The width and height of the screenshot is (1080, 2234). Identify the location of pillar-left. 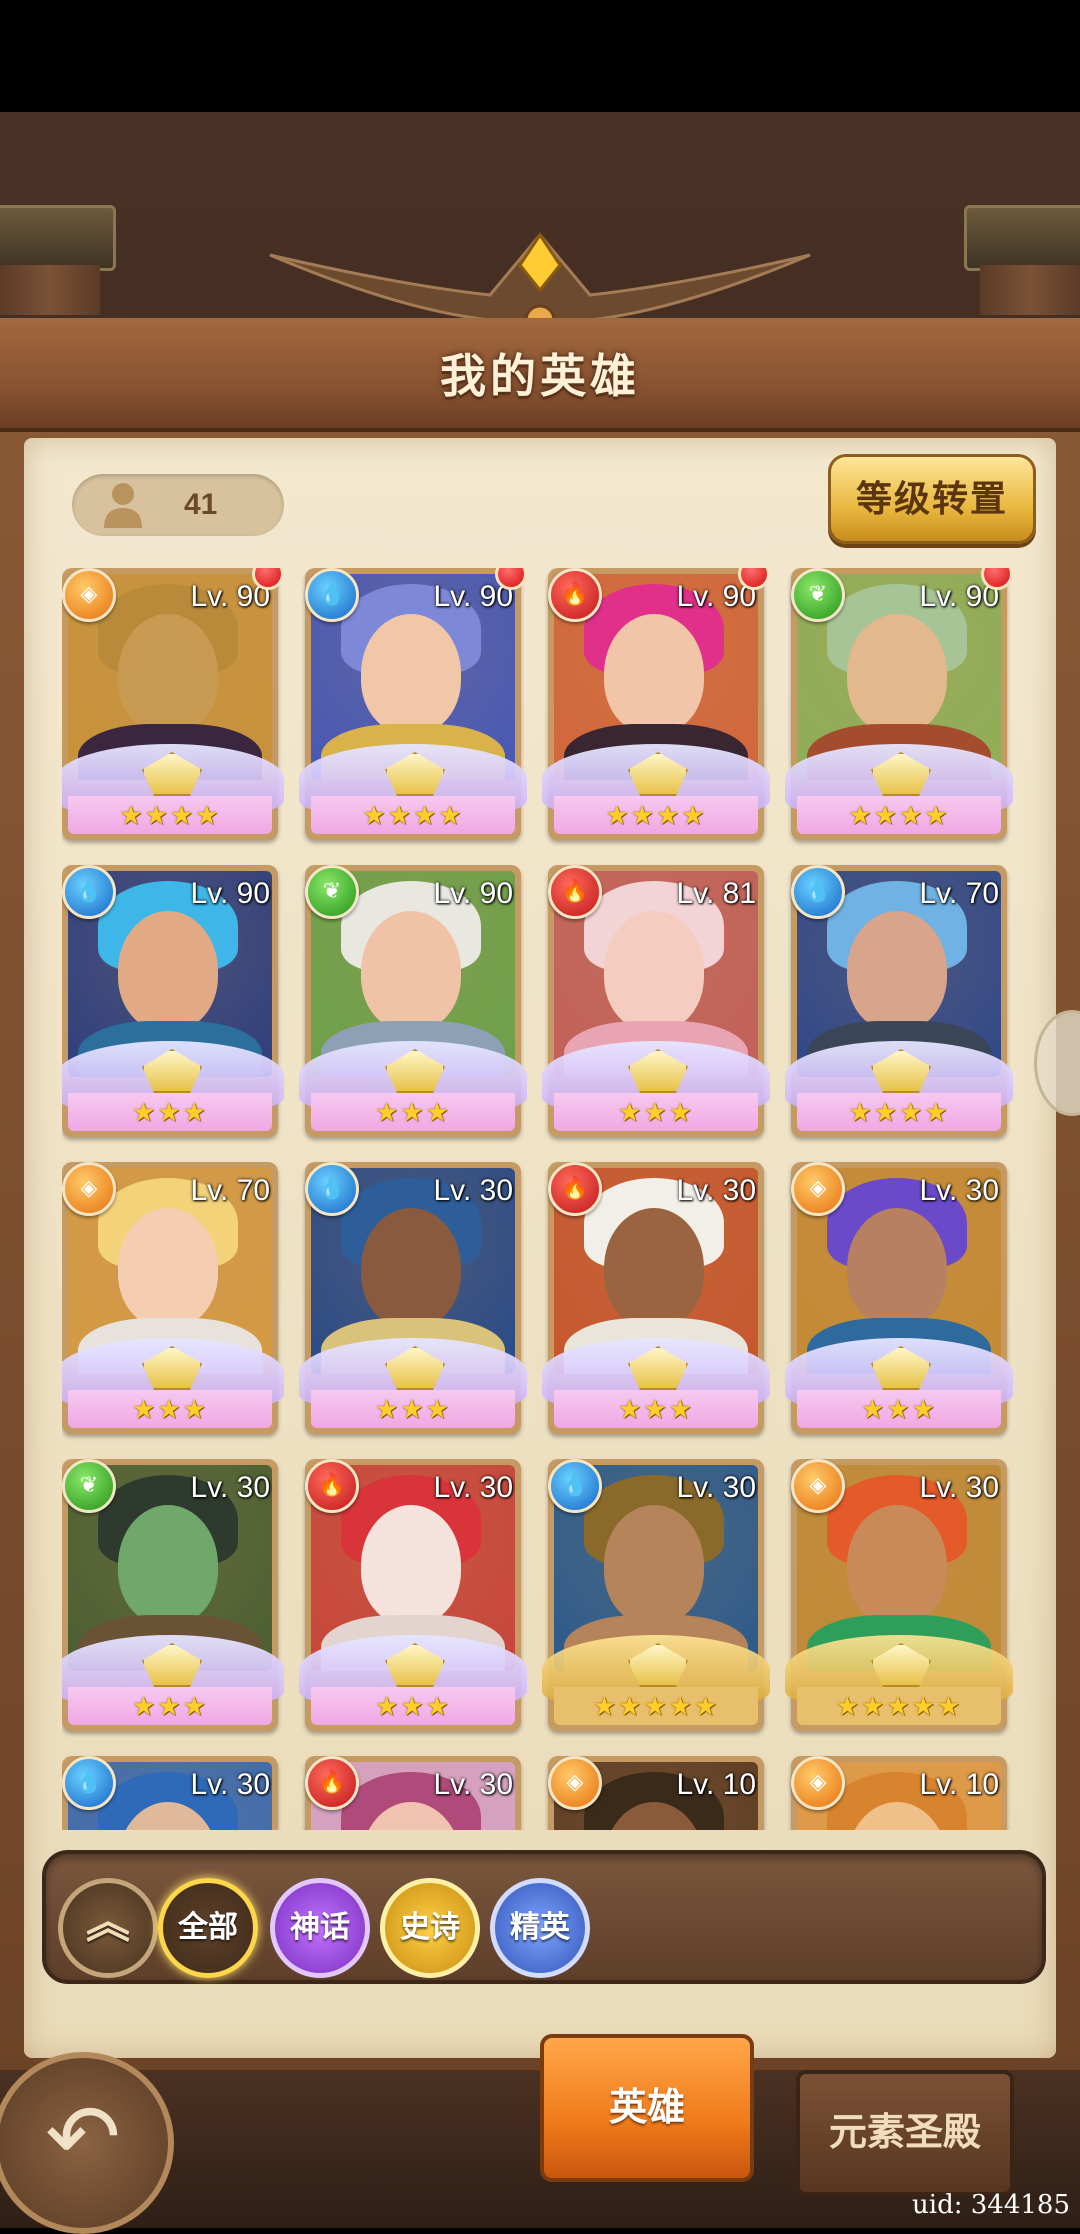
(50, 290).